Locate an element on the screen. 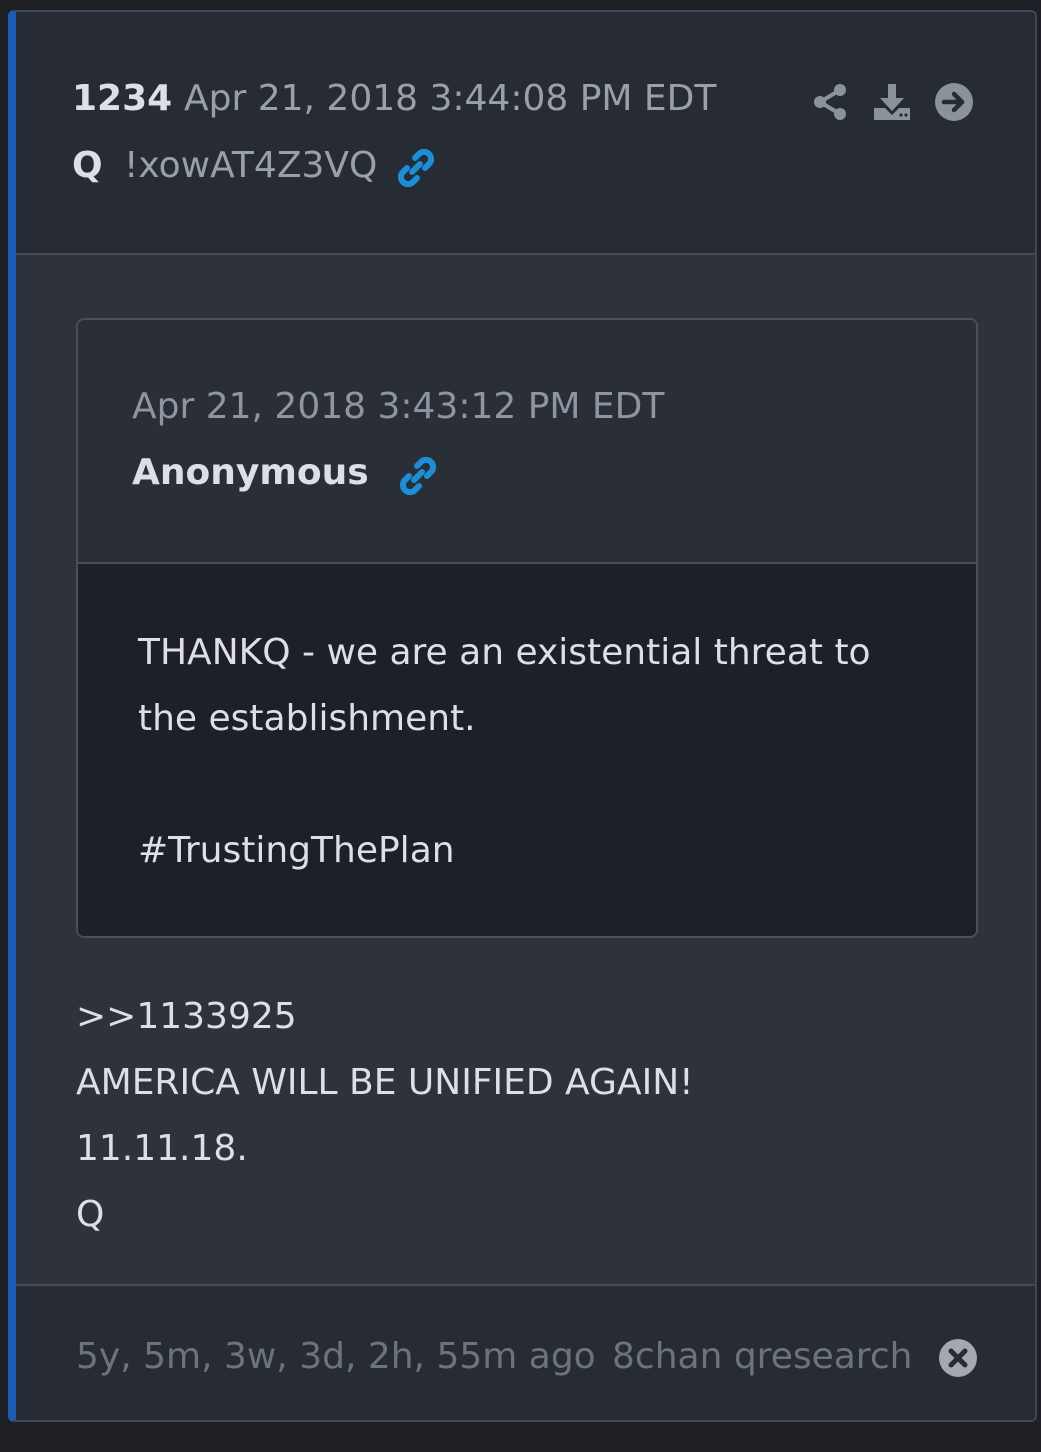  relative-time: 5y, 5m, 3w, 3d, 2h, 55m ago is located at coordinates (336, 1356).